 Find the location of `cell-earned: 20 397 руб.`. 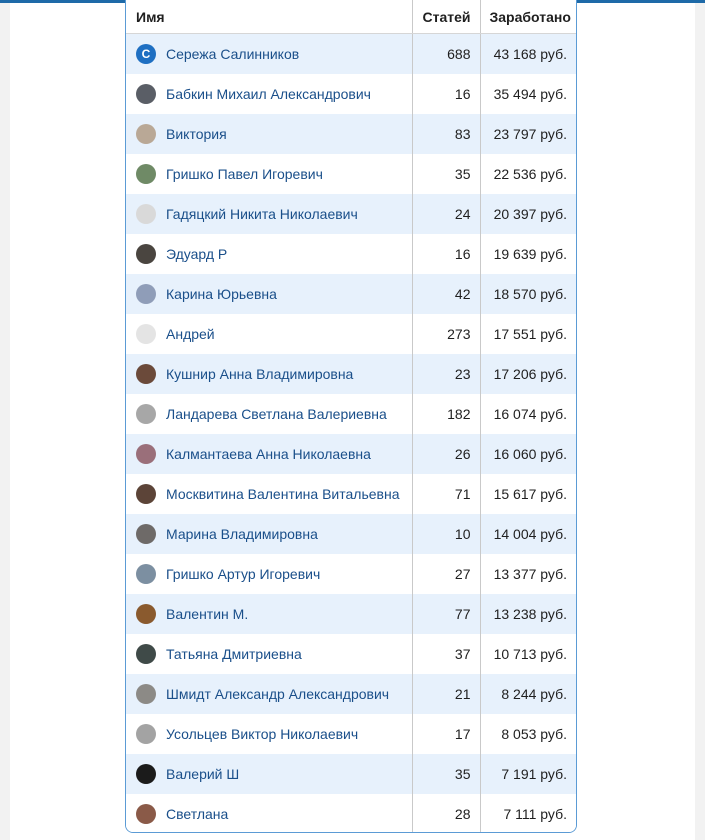

cell-earned: 20 397 руб. is located at coordinates (527, 214).